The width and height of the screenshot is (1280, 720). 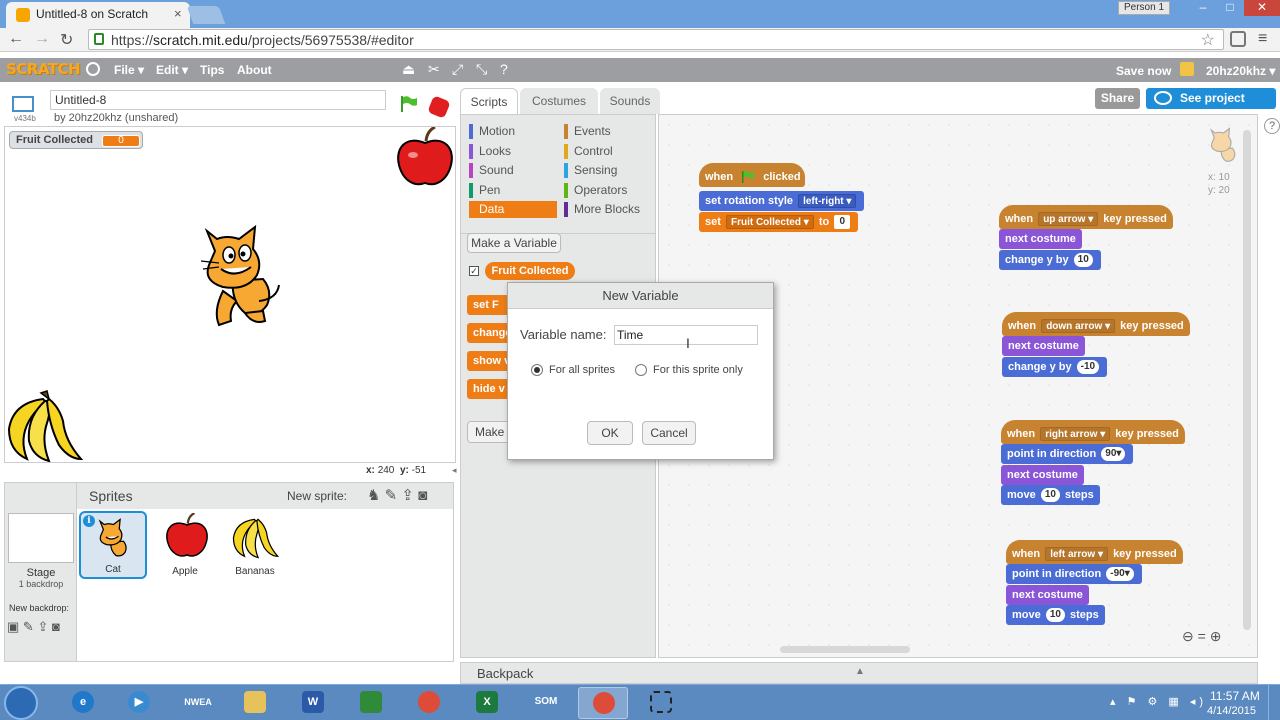 What do you see at coordinates (1067, 454) in the screenshot?
I see `point-in-direction-block: point in direction 90▾` at bounding box center [1067, 454].